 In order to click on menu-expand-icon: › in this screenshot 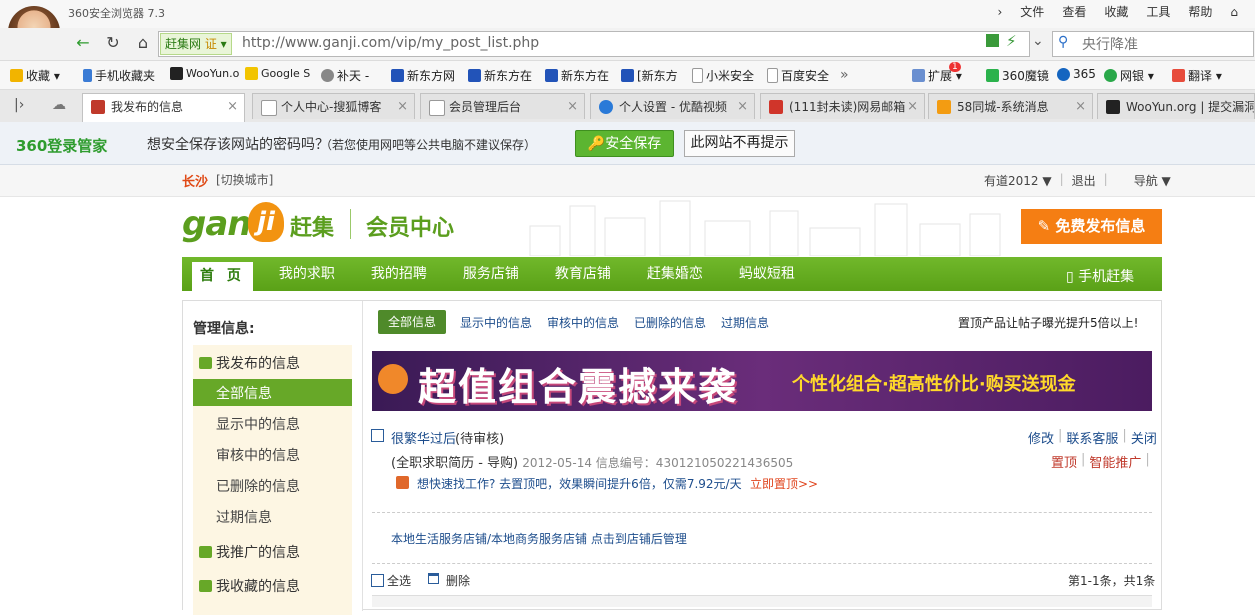, I will do `click(999, 12)`.